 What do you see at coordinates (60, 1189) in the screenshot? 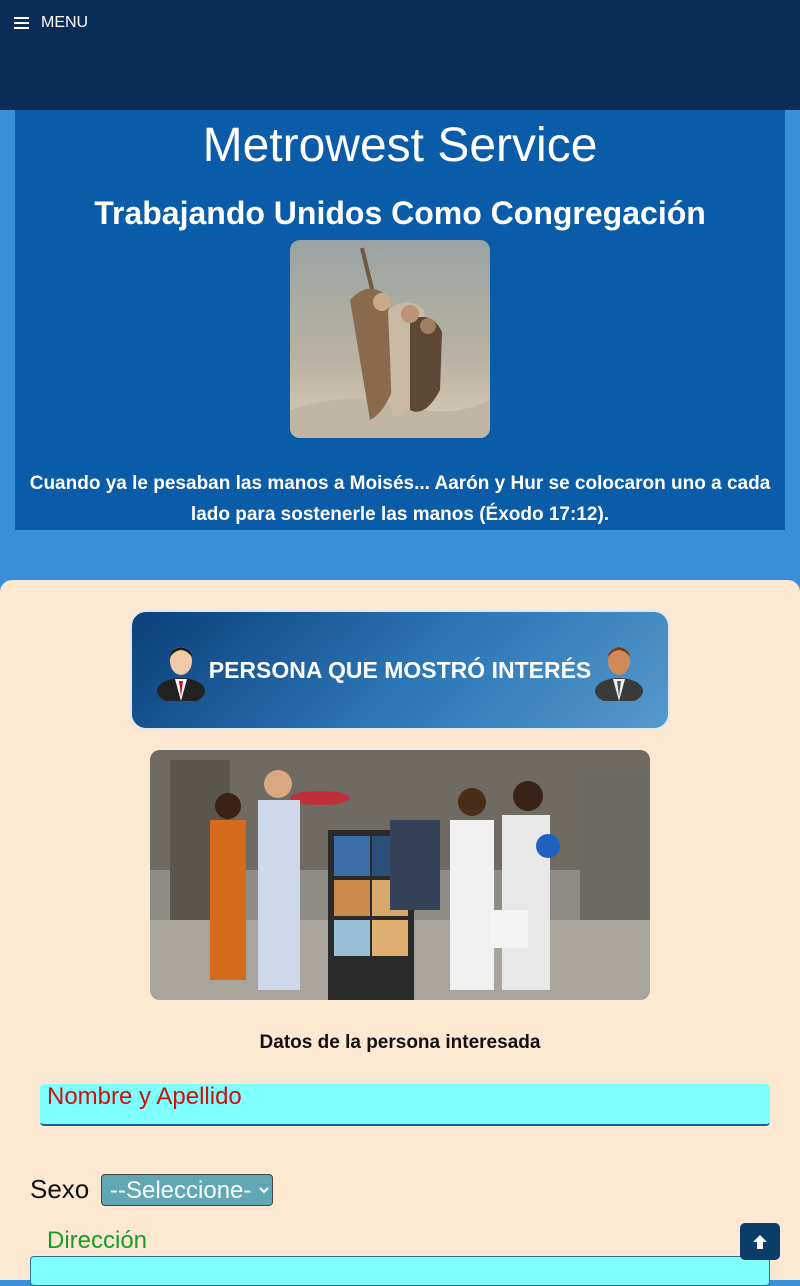
I see `sex-label: Sexo` at bounding box center [60, 1189].